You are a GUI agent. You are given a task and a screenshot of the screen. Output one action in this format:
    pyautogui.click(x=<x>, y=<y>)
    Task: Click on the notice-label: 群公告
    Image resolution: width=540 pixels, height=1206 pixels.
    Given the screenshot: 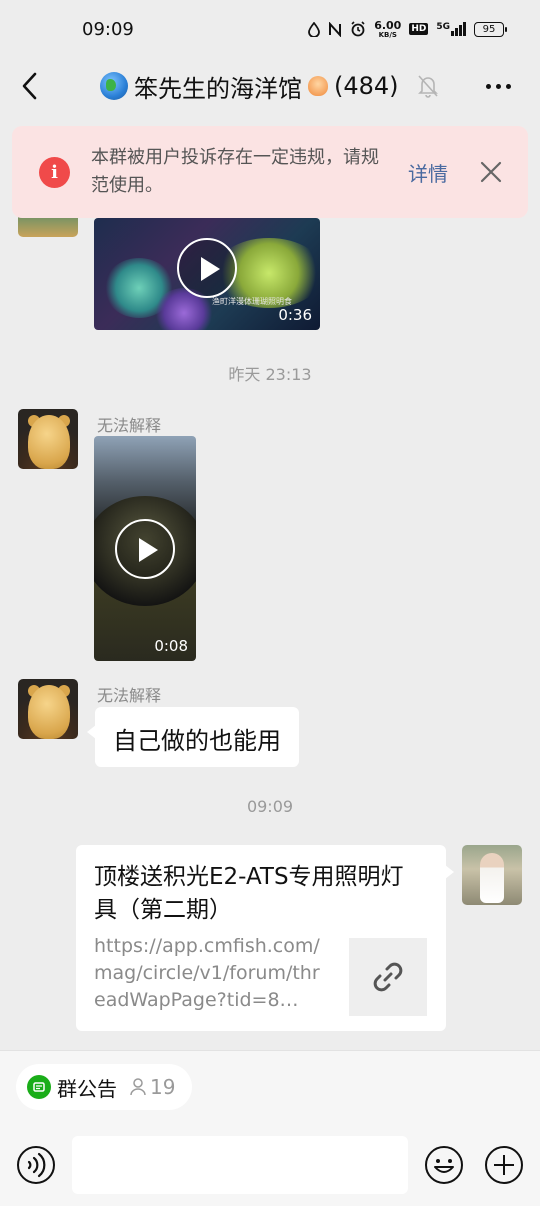 What is the action you would take?
    pyautogui.click(x=87, y=1088)
    